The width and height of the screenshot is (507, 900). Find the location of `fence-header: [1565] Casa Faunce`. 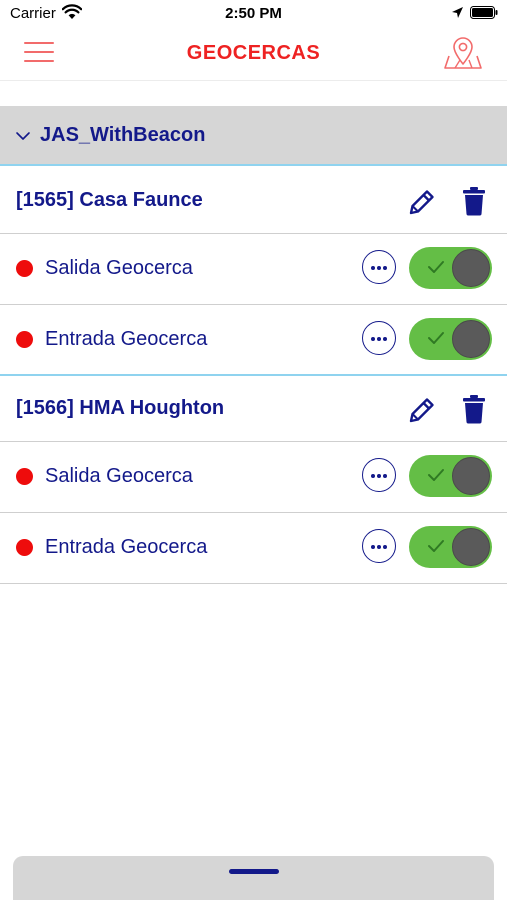

fence-header: [1565] Casa Faunce is located at coordinates (253, 201).